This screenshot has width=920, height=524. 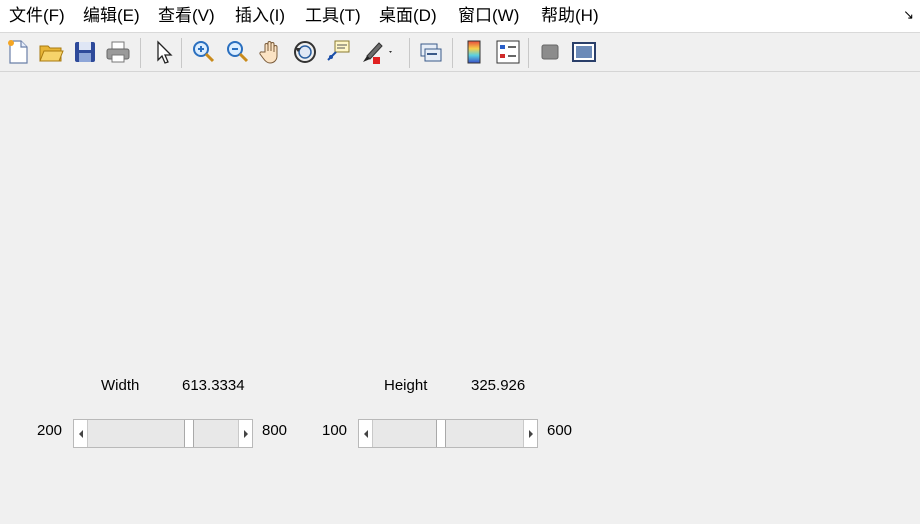 I want to click on menu-file: 文件(F), so click(x=37, y=16).